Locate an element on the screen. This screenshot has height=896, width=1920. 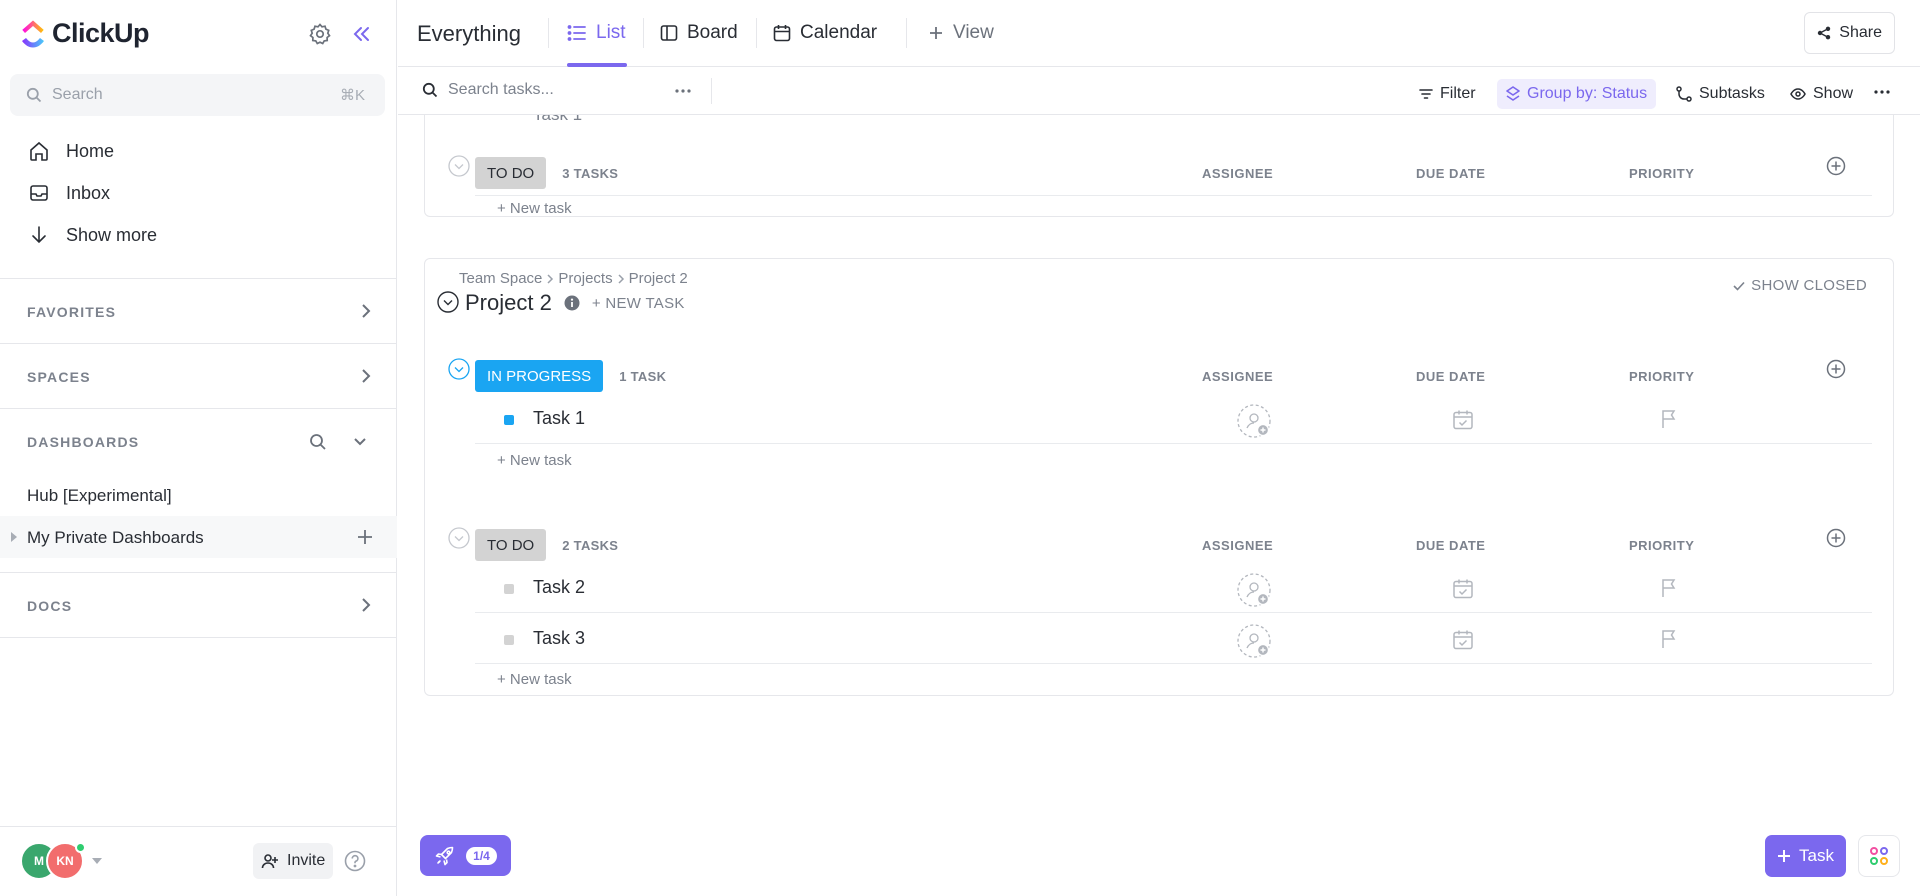
show-closed-label: SHOW CLOSED is located at coordinates (1809, 285).